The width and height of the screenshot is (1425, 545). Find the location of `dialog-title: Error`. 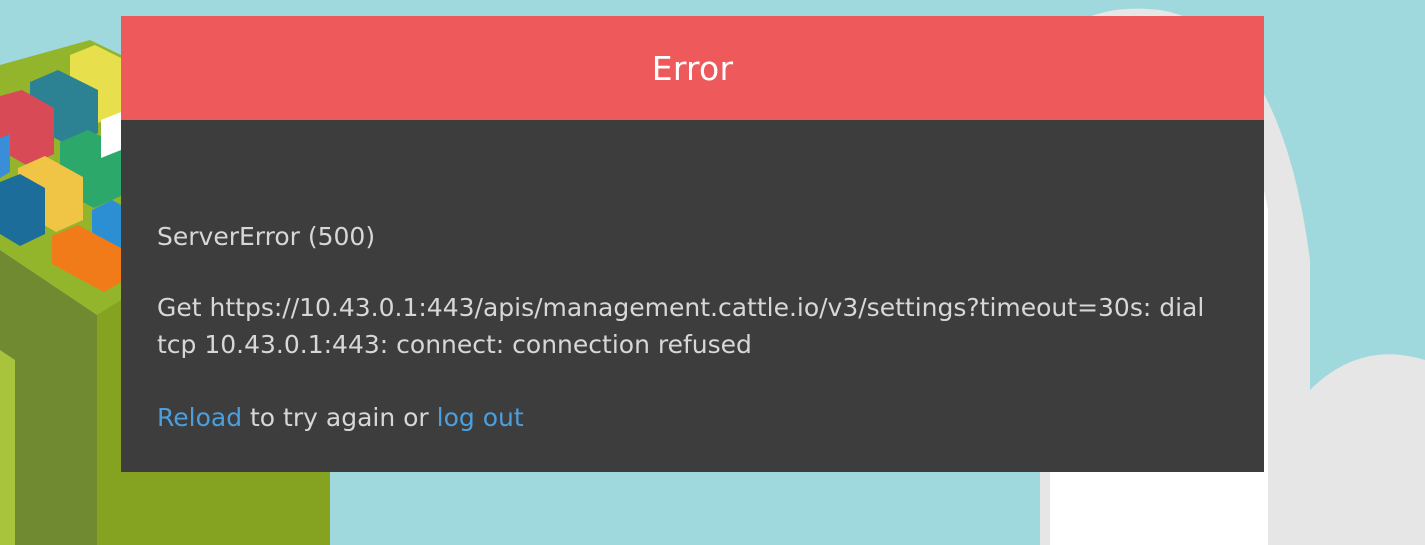

dialog-title: Error is located at coordinates (692, 68).